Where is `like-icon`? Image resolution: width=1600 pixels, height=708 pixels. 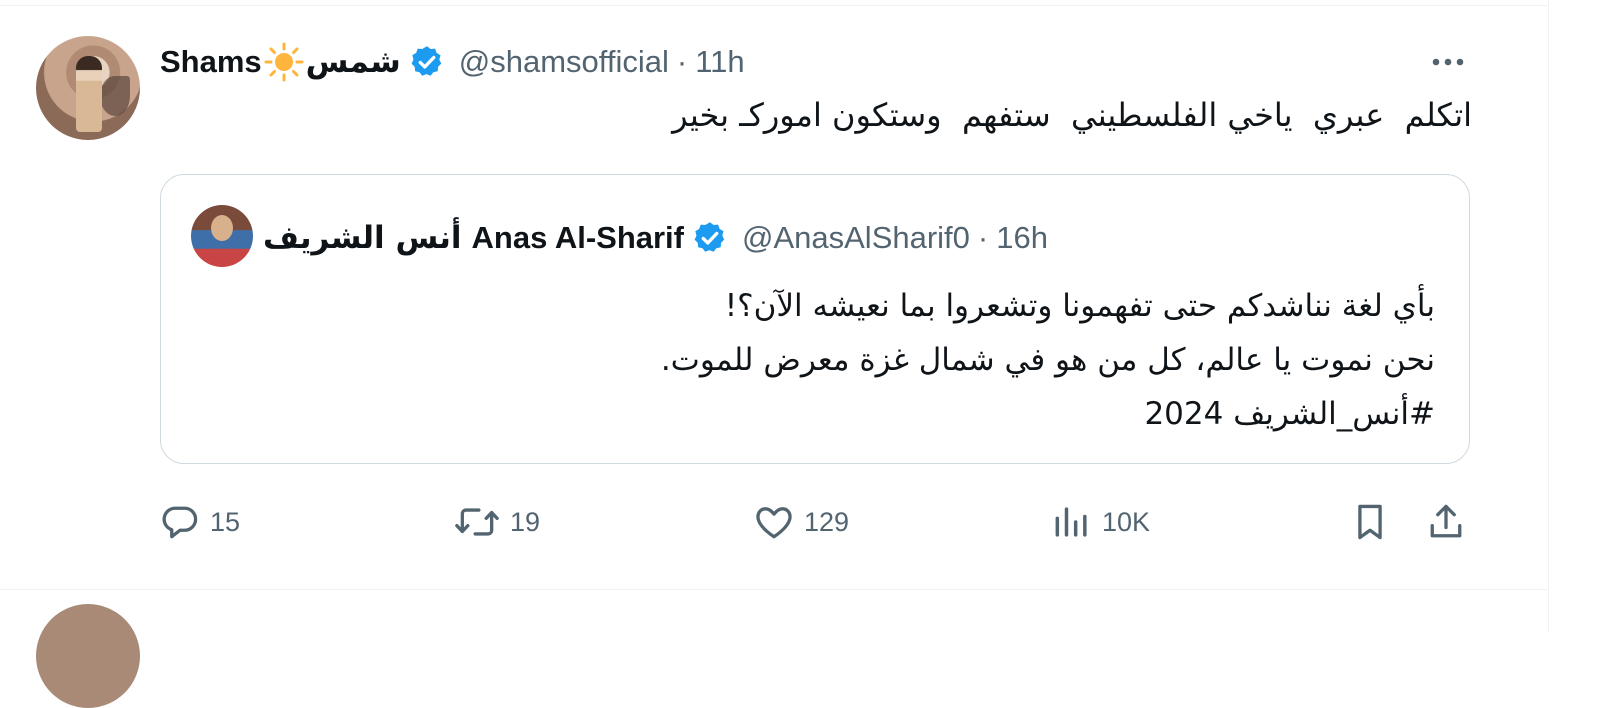
like-icon is located at coordinates (774, 523).